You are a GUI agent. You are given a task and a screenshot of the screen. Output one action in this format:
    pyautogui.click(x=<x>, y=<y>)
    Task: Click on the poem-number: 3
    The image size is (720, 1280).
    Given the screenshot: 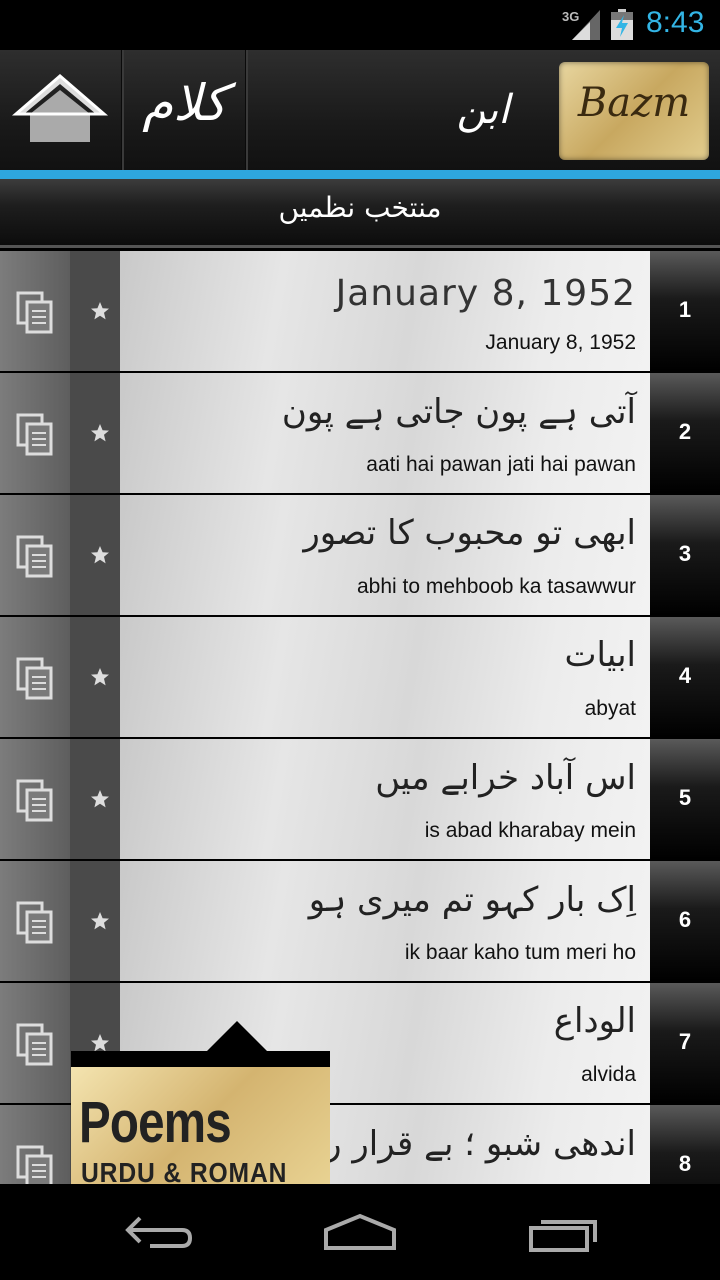 What is the action you would take?
    pyautogui.click(x=685, y=553)
    